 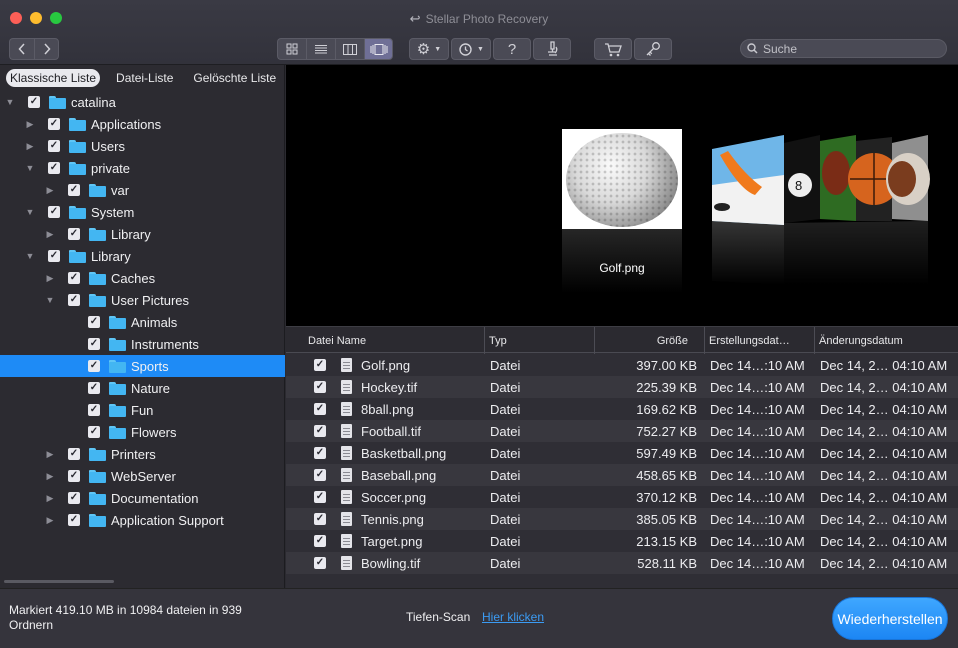 I want to click on tree-item-webserver: ▶ ✓ WebServer, so click(x=142, y=476).